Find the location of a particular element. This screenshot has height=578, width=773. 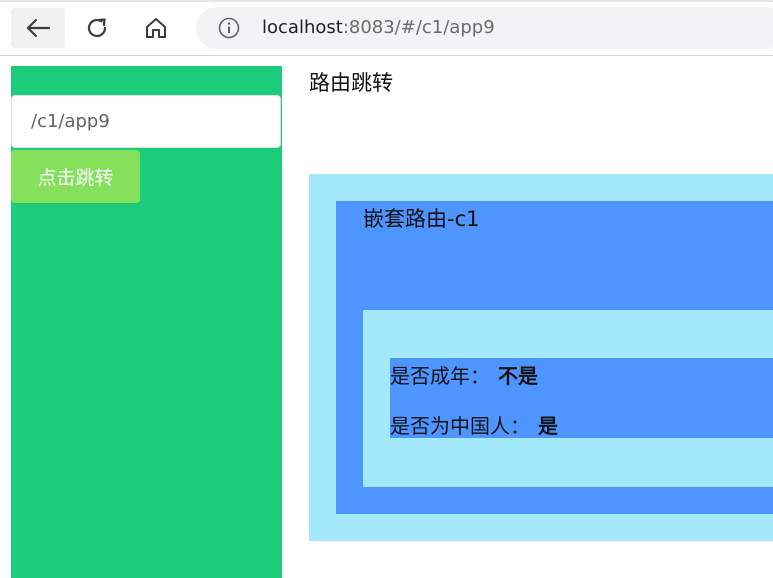

chinese-label: 是否为中国人： is located at coordinates (460, 426).